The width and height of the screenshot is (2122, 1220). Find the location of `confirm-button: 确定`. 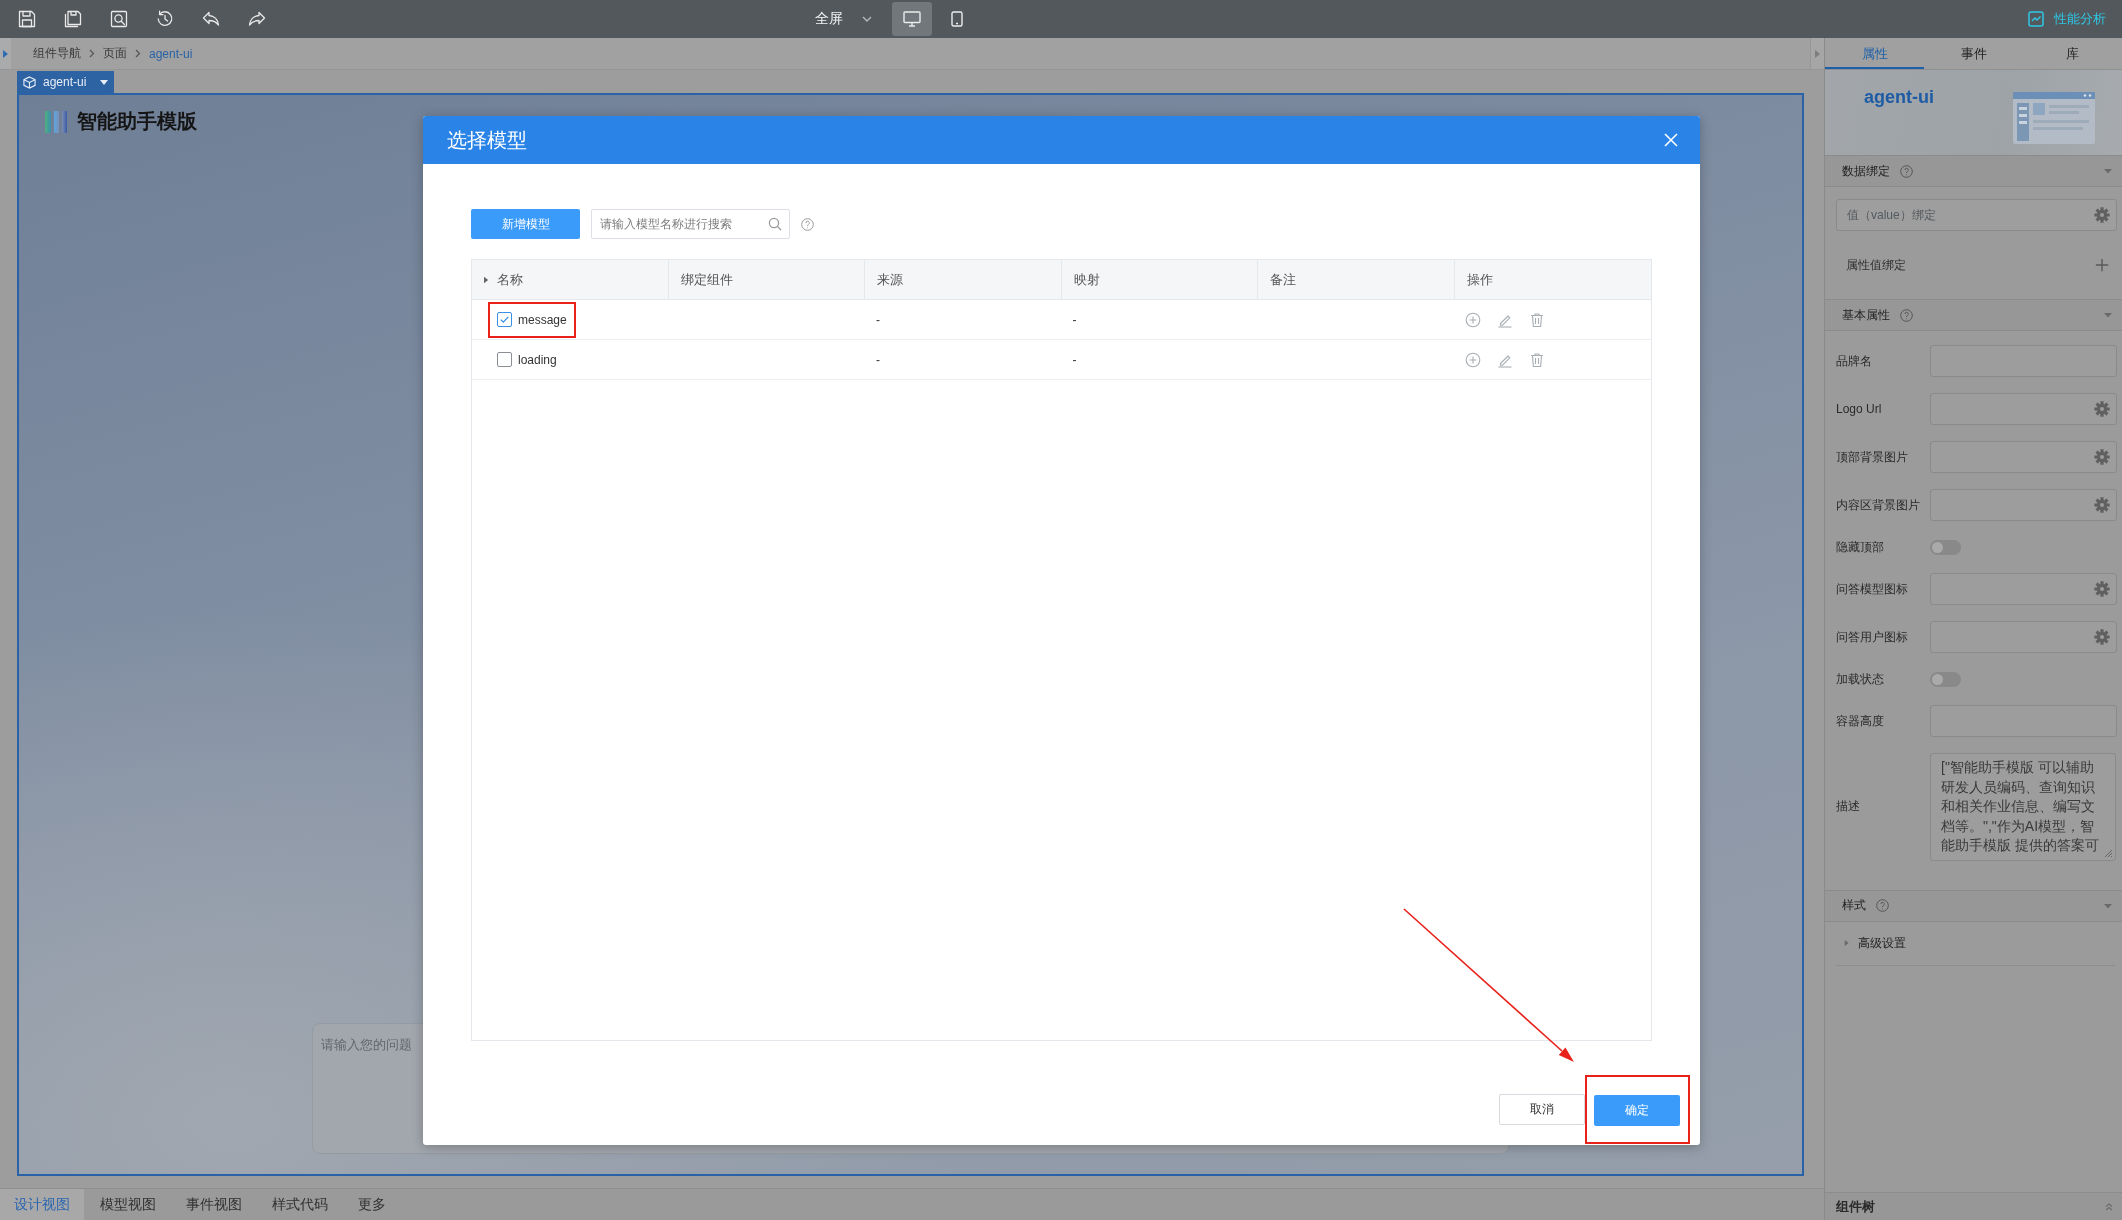

confirm-button: 确定 is located at coordinates (1637, 1110).